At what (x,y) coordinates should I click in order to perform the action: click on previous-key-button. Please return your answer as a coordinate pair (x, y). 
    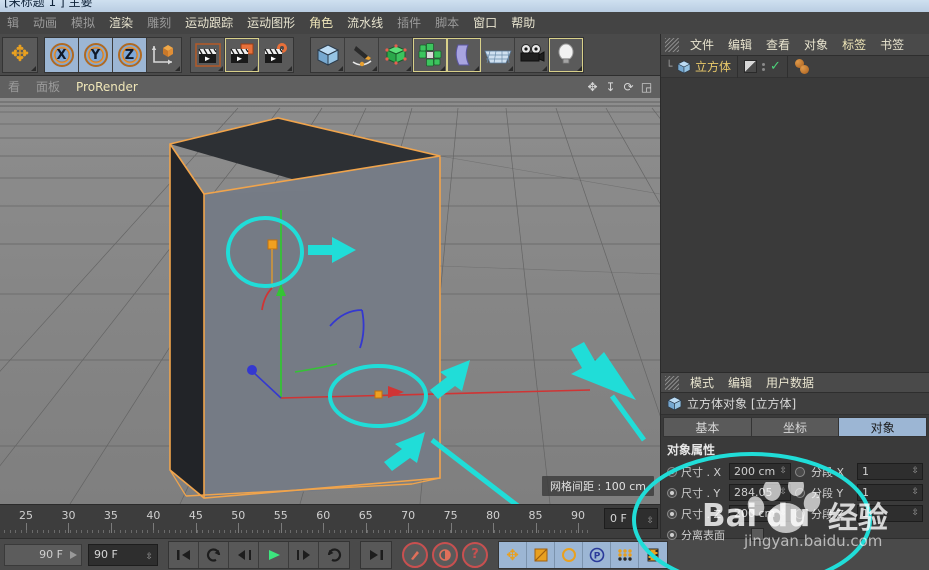
    Looking at the image, I should click on (214, 554).